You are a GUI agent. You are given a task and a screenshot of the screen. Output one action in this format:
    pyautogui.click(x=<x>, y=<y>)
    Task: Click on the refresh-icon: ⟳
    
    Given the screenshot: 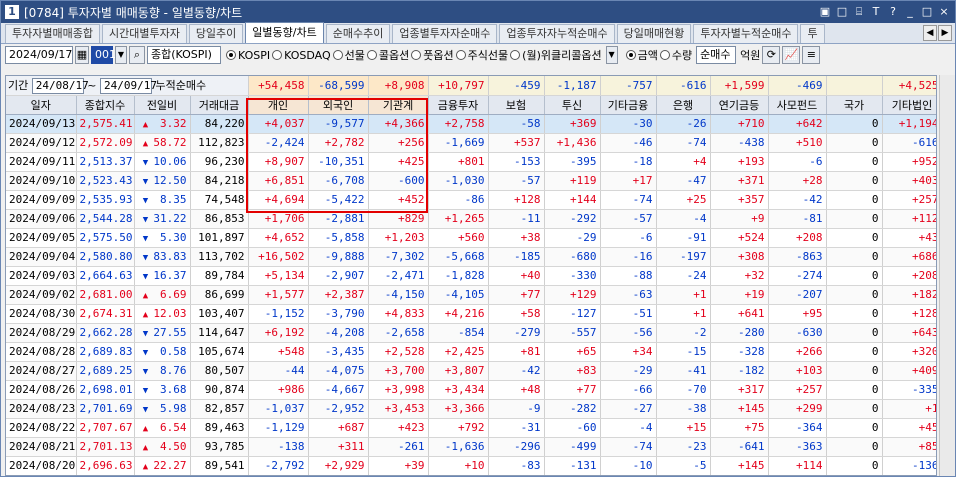 What is the action you would take?
    pyautogui.click(x=771, y=55)
    